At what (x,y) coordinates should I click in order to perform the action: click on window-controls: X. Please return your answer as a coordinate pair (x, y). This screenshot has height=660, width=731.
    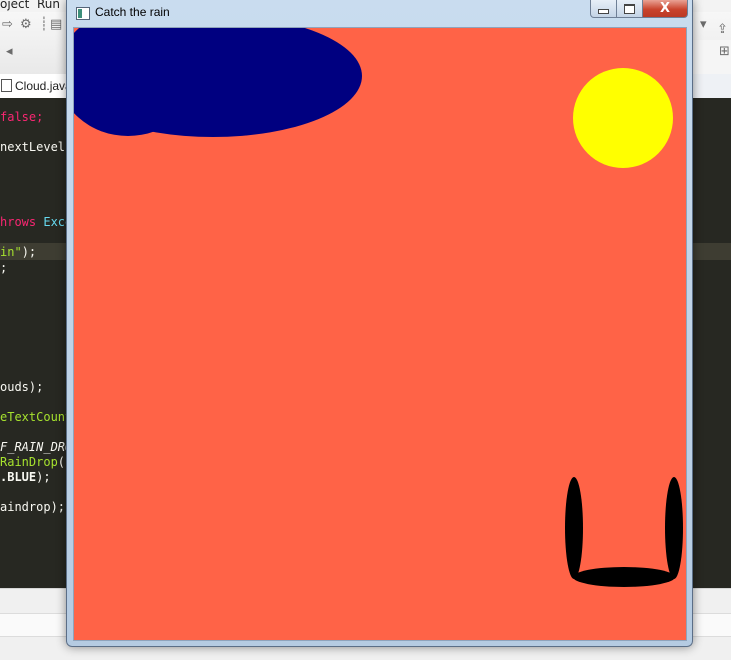
    Looking at the image, I should click on (639, 9).